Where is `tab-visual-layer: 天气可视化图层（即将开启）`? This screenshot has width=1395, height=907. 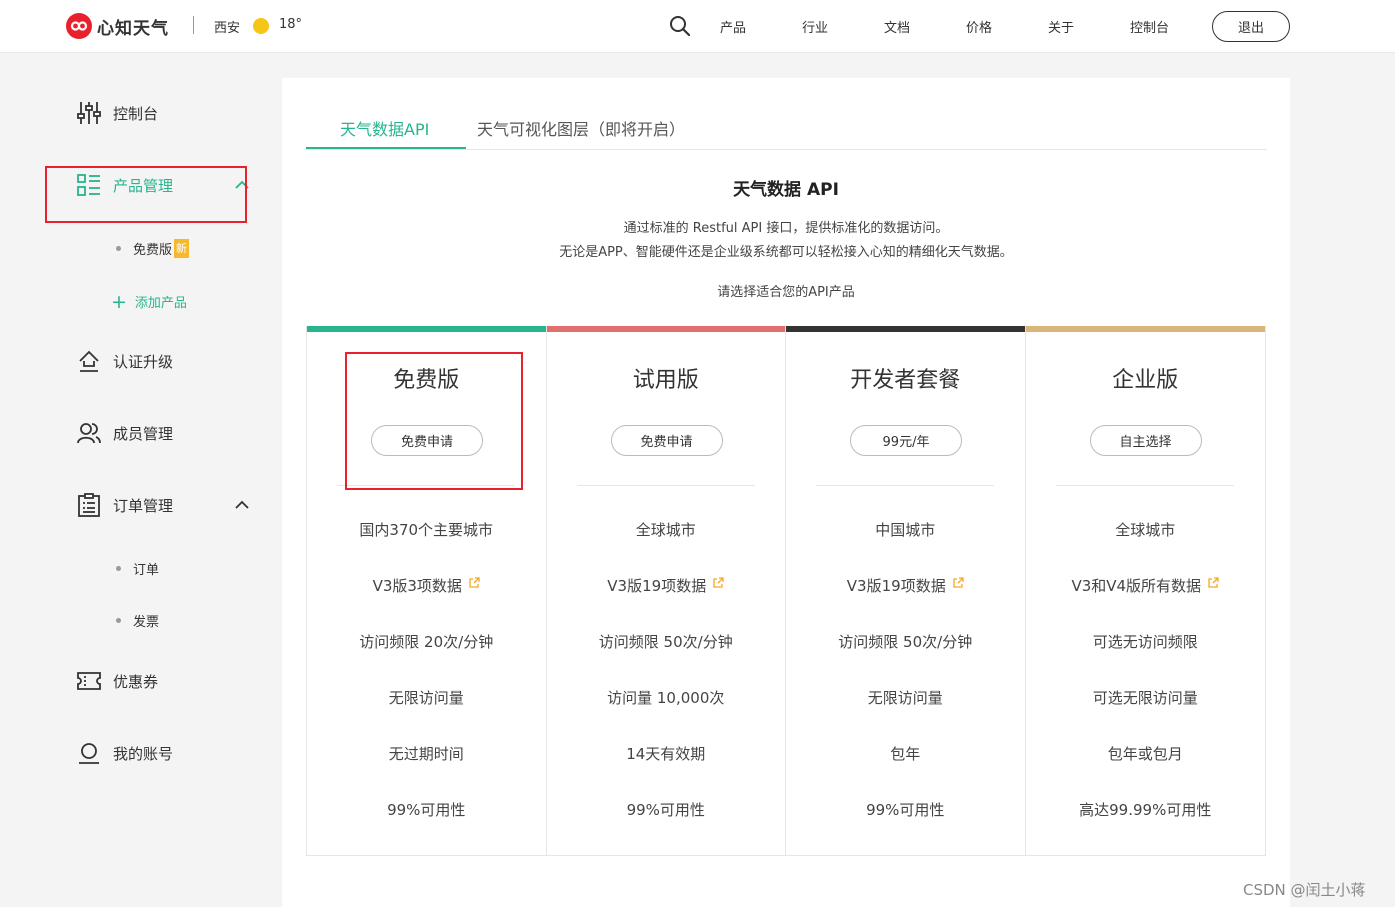 tab-visual-layer: 天气可视化图层（即将开启） is located at coordinates (581, 128).